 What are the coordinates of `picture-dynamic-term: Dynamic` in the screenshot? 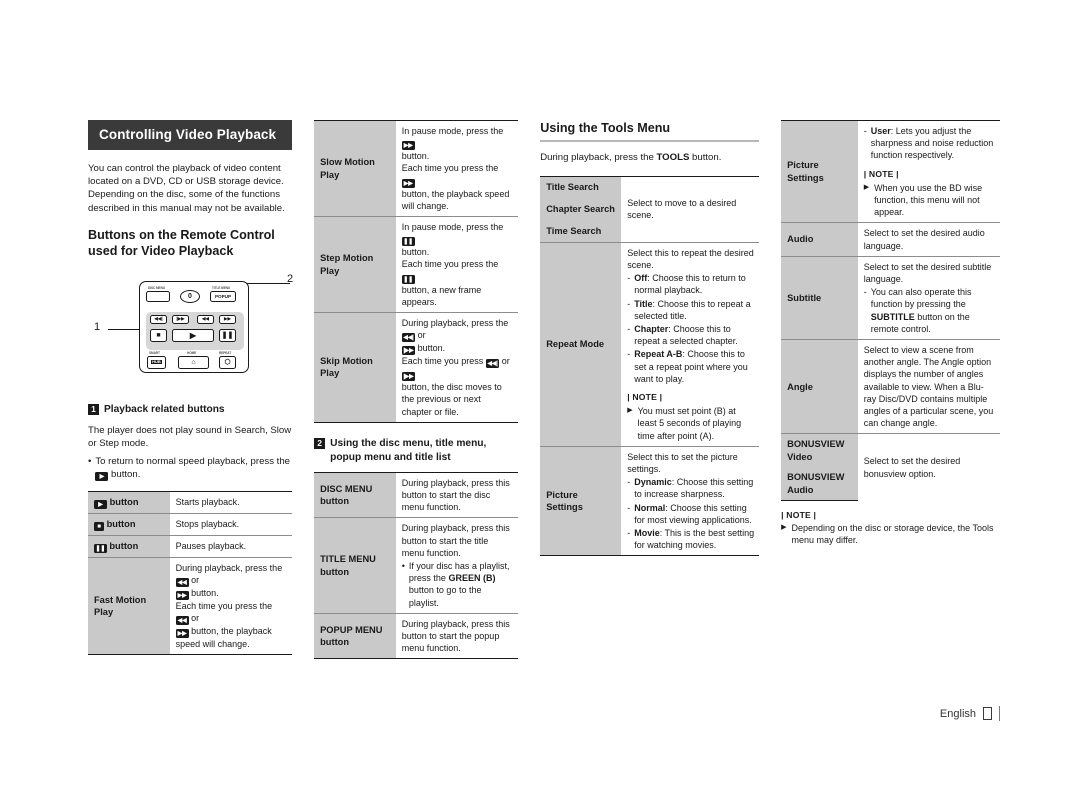 It's located at (653, 482).